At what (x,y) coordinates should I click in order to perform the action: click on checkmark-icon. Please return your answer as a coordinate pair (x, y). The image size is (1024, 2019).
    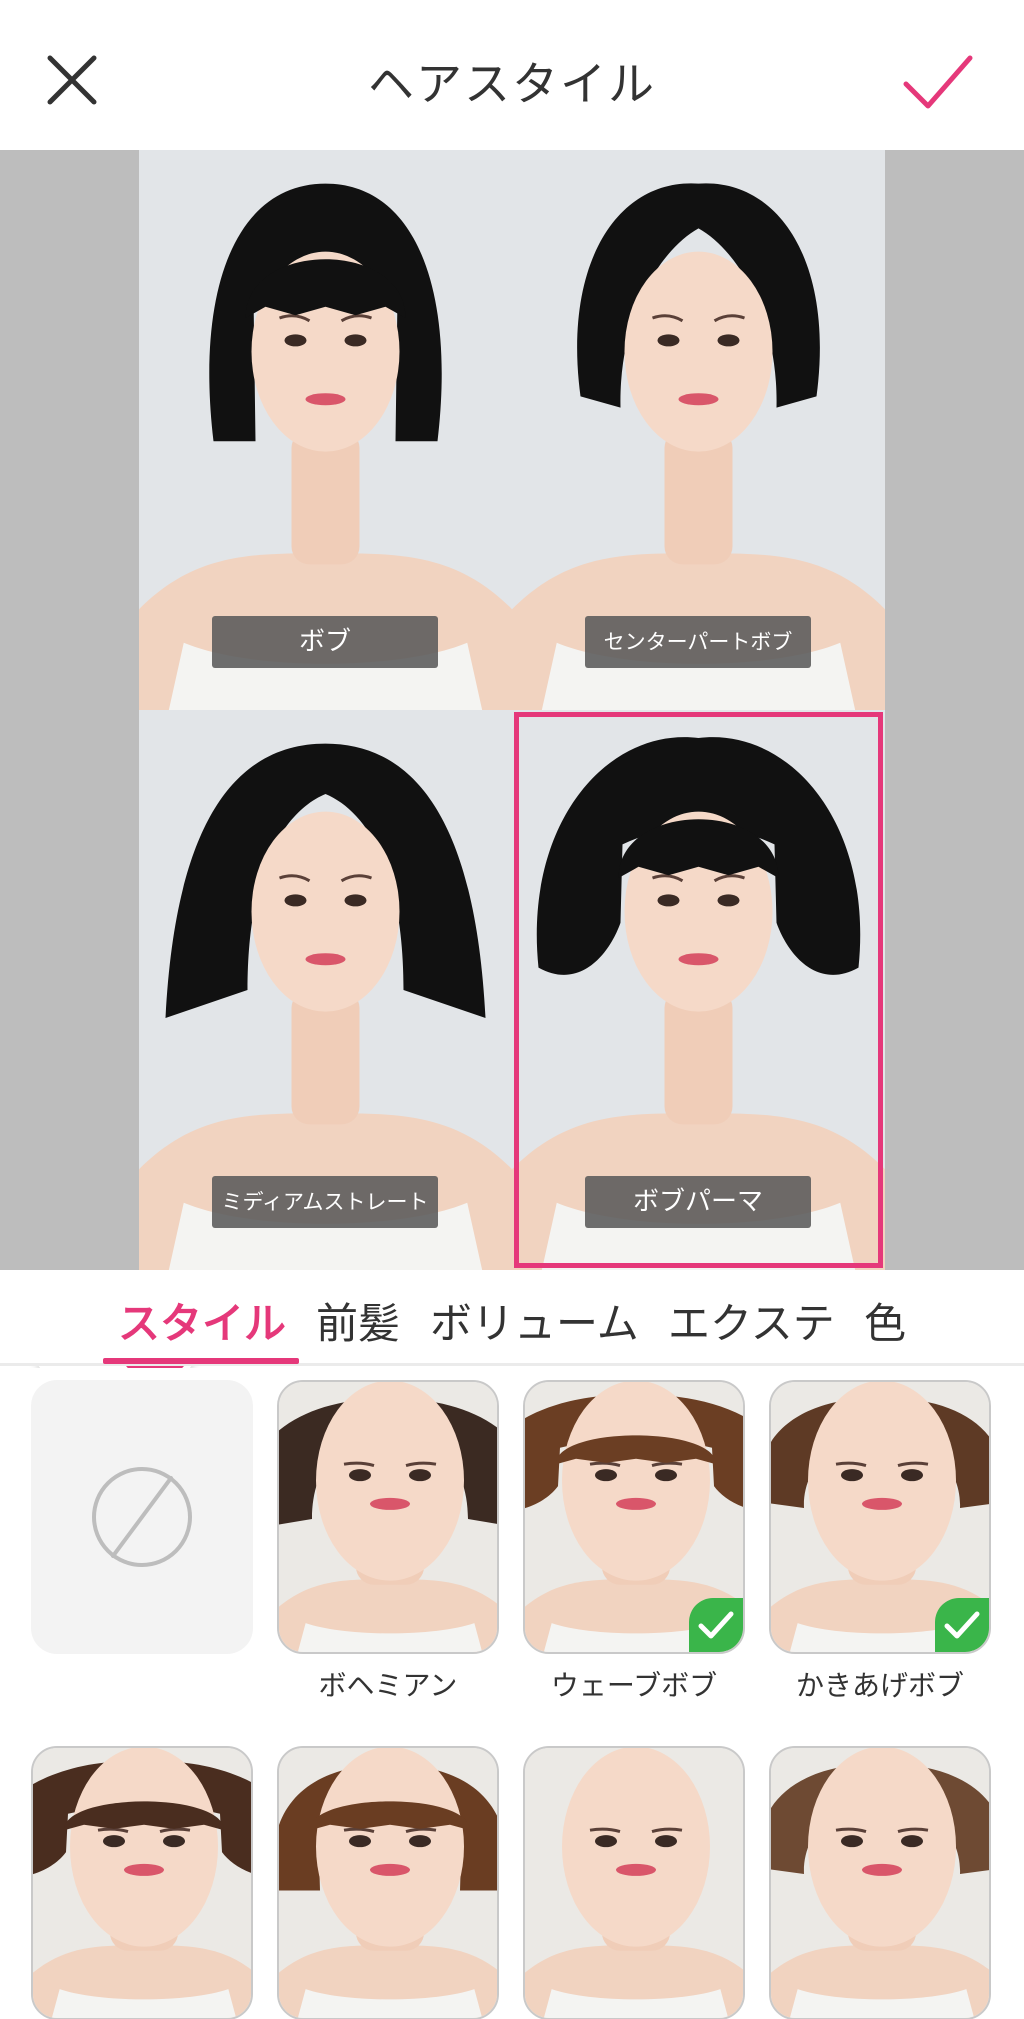
    Looking at the image, I should click on (938, 82).